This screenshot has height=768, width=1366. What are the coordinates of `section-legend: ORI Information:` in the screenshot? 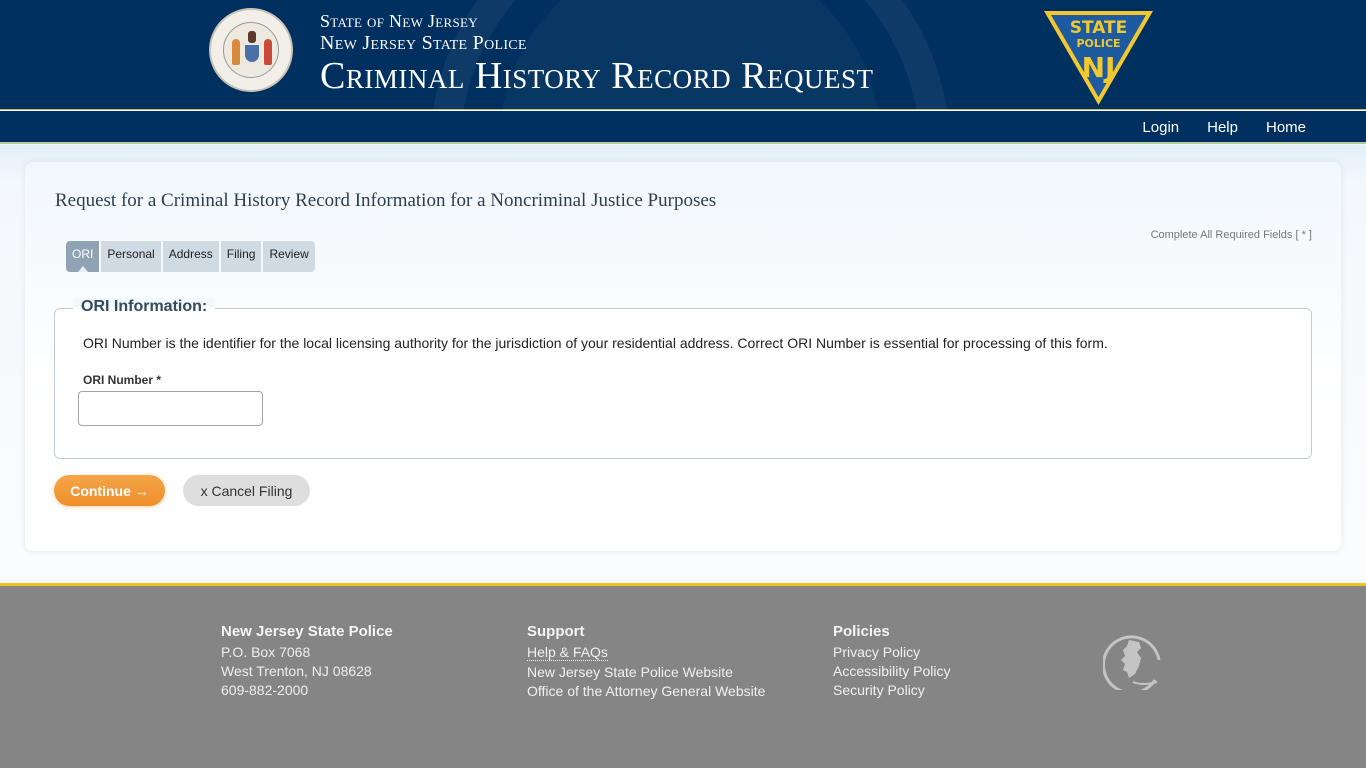 It's located at (144, 307).